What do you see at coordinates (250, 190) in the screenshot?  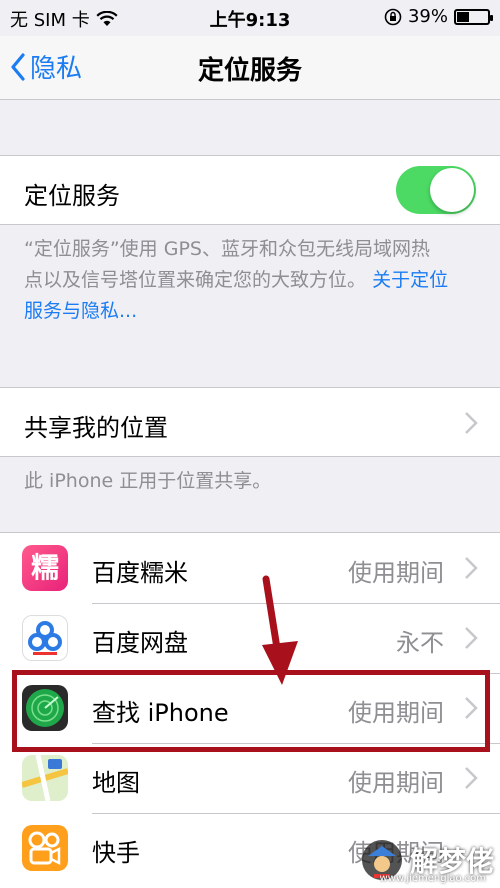 I see `location-services-cell: 定位服务` at bounding box center [250, 190].